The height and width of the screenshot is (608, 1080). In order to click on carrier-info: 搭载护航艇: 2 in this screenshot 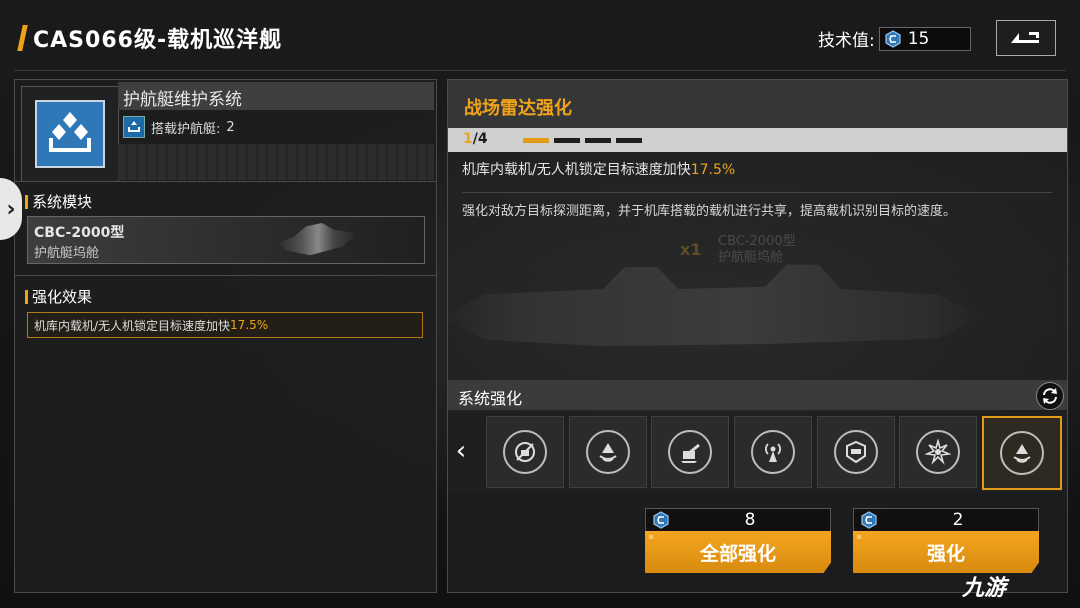, I will do `click(179, 127)`.